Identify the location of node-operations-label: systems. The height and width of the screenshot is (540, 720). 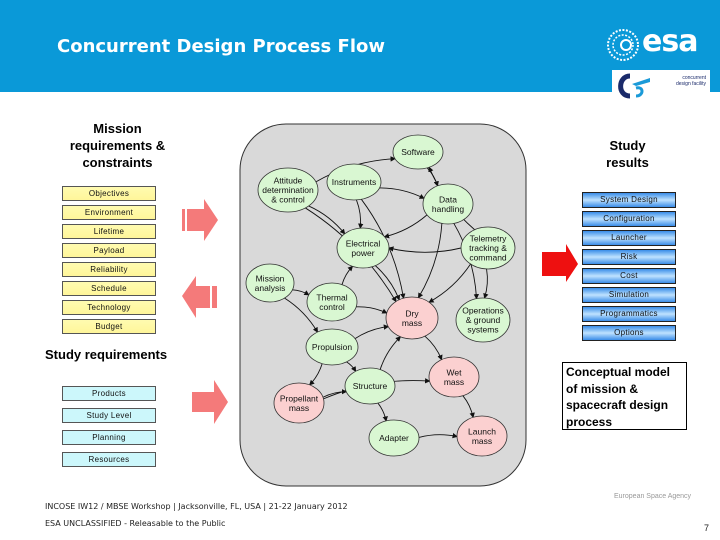
(482, 330).